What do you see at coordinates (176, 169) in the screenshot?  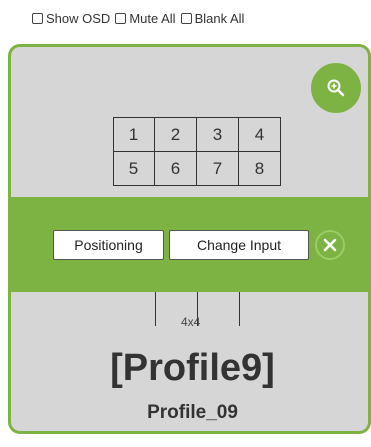 I see `matrix-cell: 6` at bounding box center [176, 169].